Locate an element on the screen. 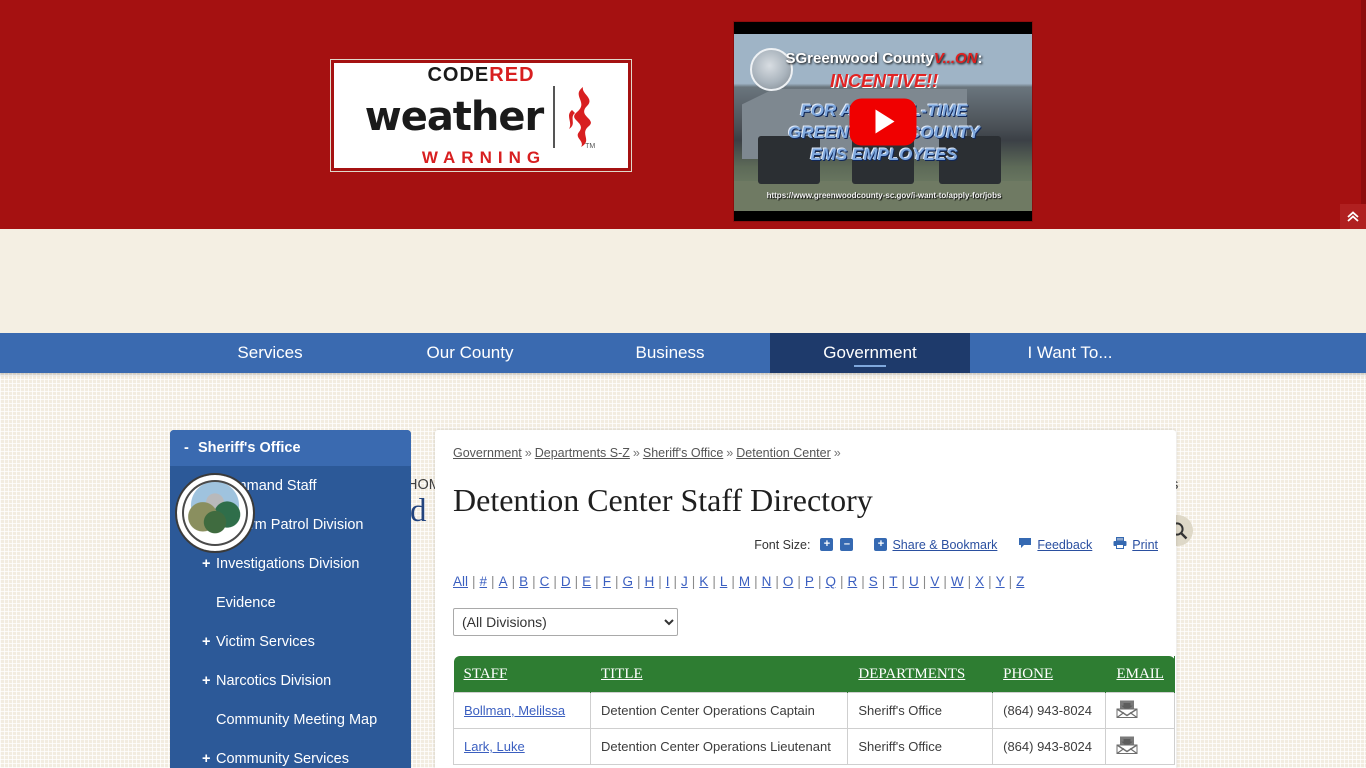 Image resolution: width=1366 pixels, height=768 pixels. column-header-departments: DEPARTMENTS is located at coordinates (920, 674).